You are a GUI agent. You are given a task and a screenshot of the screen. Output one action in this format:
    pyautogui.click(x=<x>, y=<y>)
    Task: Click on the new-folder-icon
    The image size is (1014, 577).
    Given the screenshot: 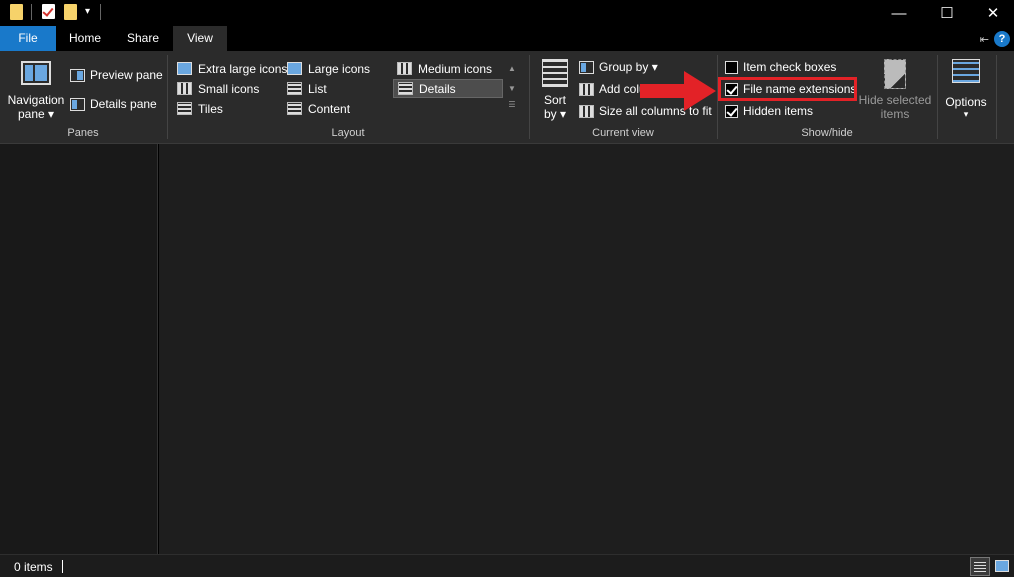 What is the action you would take?
    pyautogui.click(x=70, y=12)
    